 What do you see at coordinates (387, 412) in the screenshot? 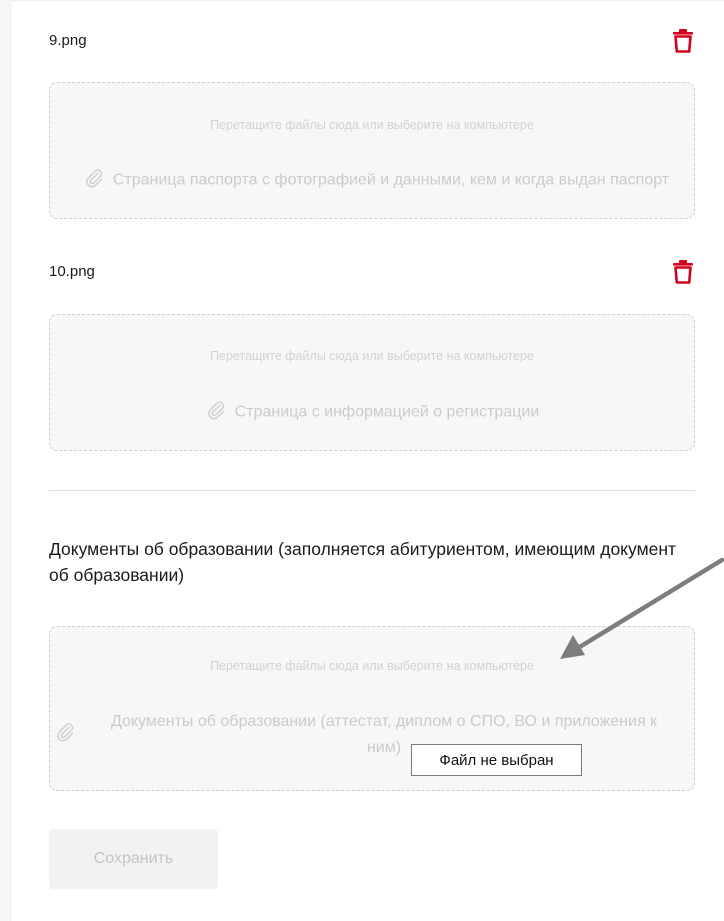
I see `dropzone-caption-text: Страница с информацией о регистрации` at bounding box center [387, 412].